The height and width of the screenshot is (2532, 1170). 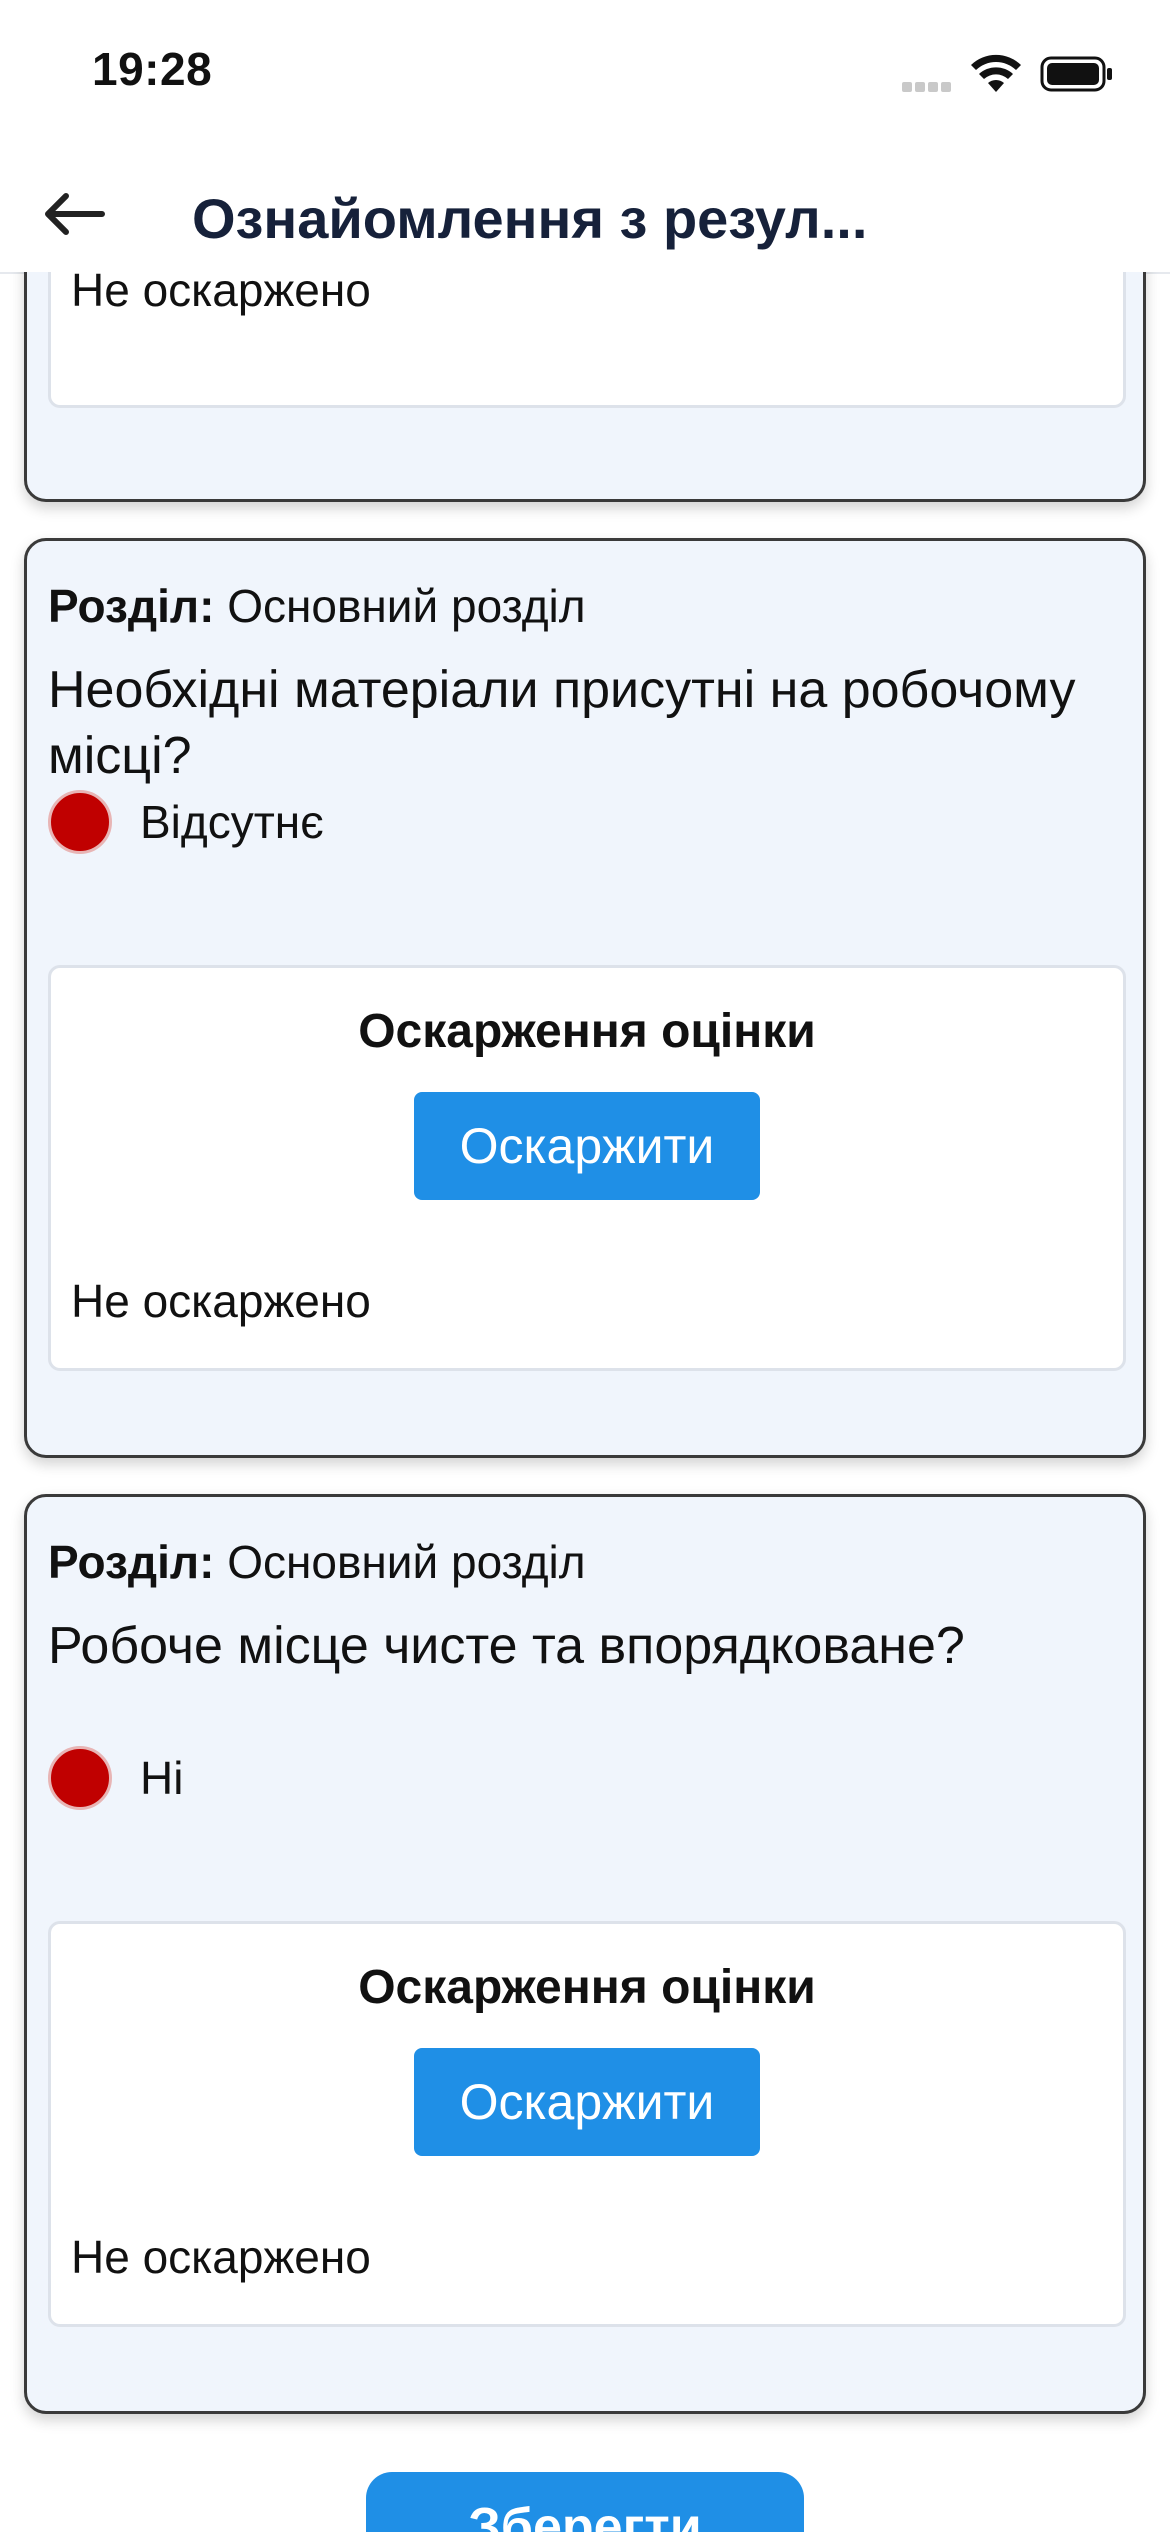 I want to click on answer-text: Відсутнє, so click(x=232, y=822).